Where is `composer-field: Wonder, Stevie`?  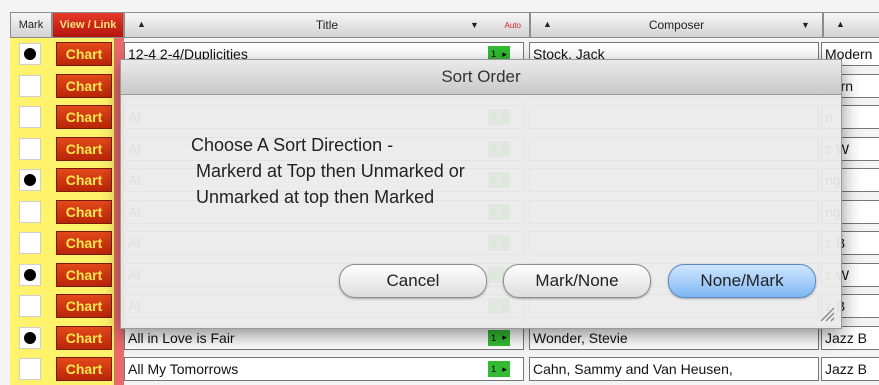
composer-field: Wonder, Stevie is located at coordinates (674, 337).